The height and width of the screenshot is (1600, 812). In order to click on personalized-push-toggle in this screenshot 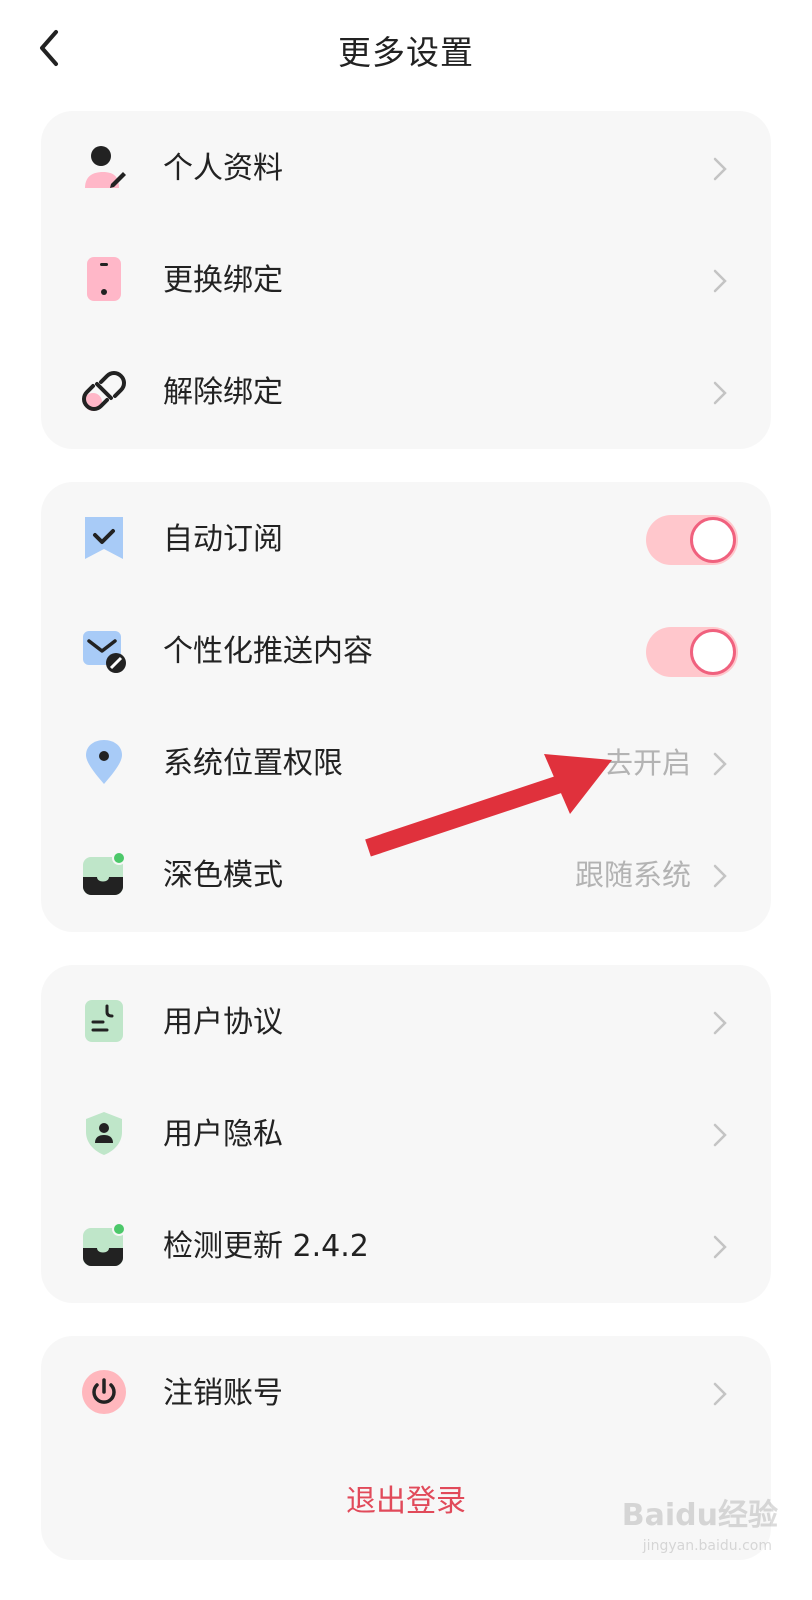, I will do `click(692, 652)`.